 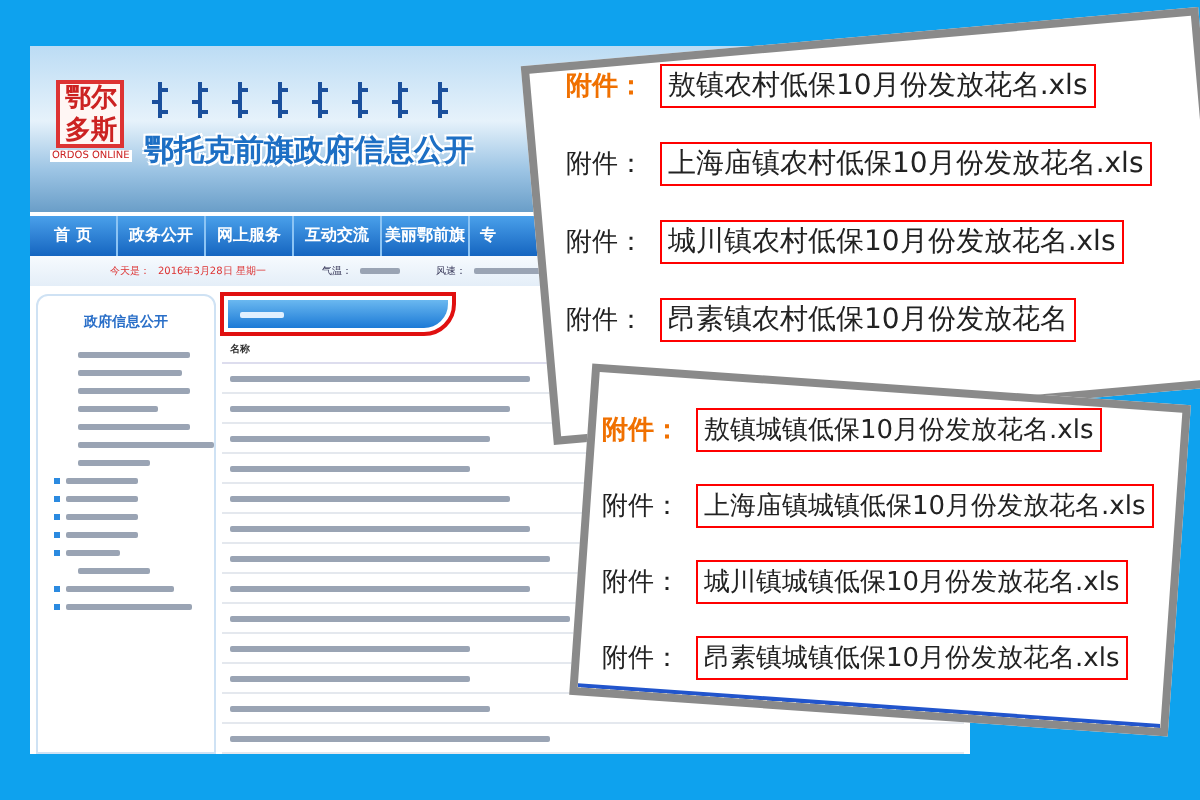 I want to click on file-link: 敖镇城镇低保10月份发放花名.xls, so click(x=899, y=430).